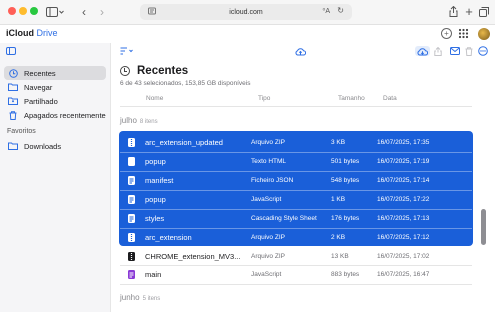 This screenshot has height=312, width=495. What do you see at coordinates (65, 115) in the screenshot?
I see `sidebar-item-label: Apagados recentemente` at bounding box center [65, 115].